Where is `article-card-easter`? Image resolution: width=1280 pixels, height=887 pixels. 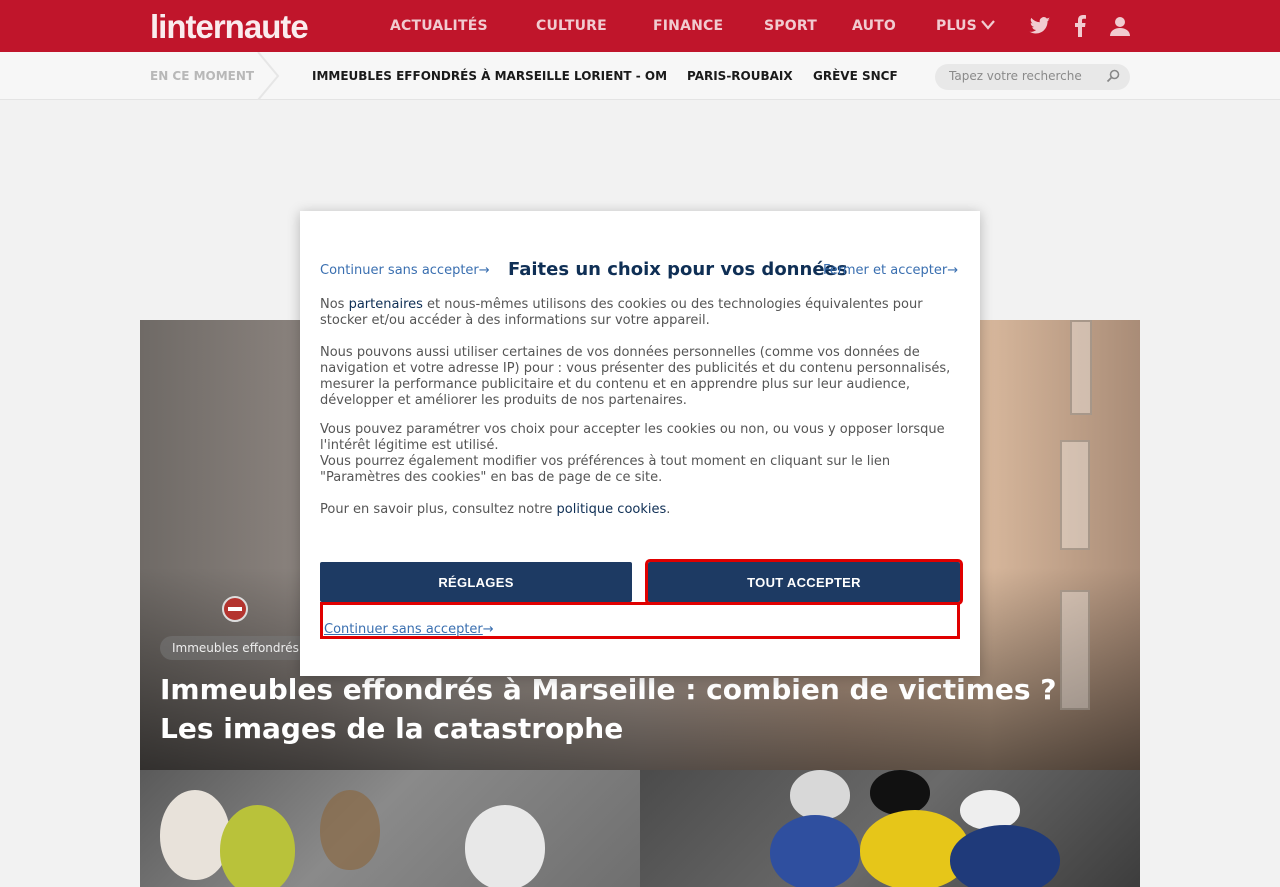 article-card-easter is located at coordinates (390, 828).